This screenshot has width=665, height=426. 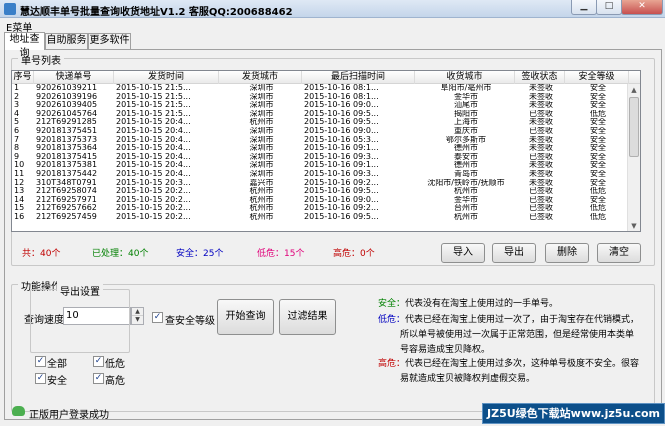 What do you see at coordinates (392, 364) in the screenshot?
I see `info-high-key: 高危：` at bounding box center [392, 364].